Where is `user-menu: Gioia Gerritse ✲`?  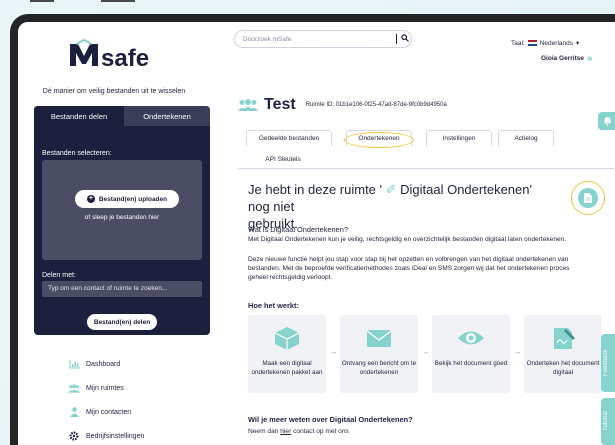 user-menu: Gioia Gerritse ✲ is located at coordinates (566, 59).